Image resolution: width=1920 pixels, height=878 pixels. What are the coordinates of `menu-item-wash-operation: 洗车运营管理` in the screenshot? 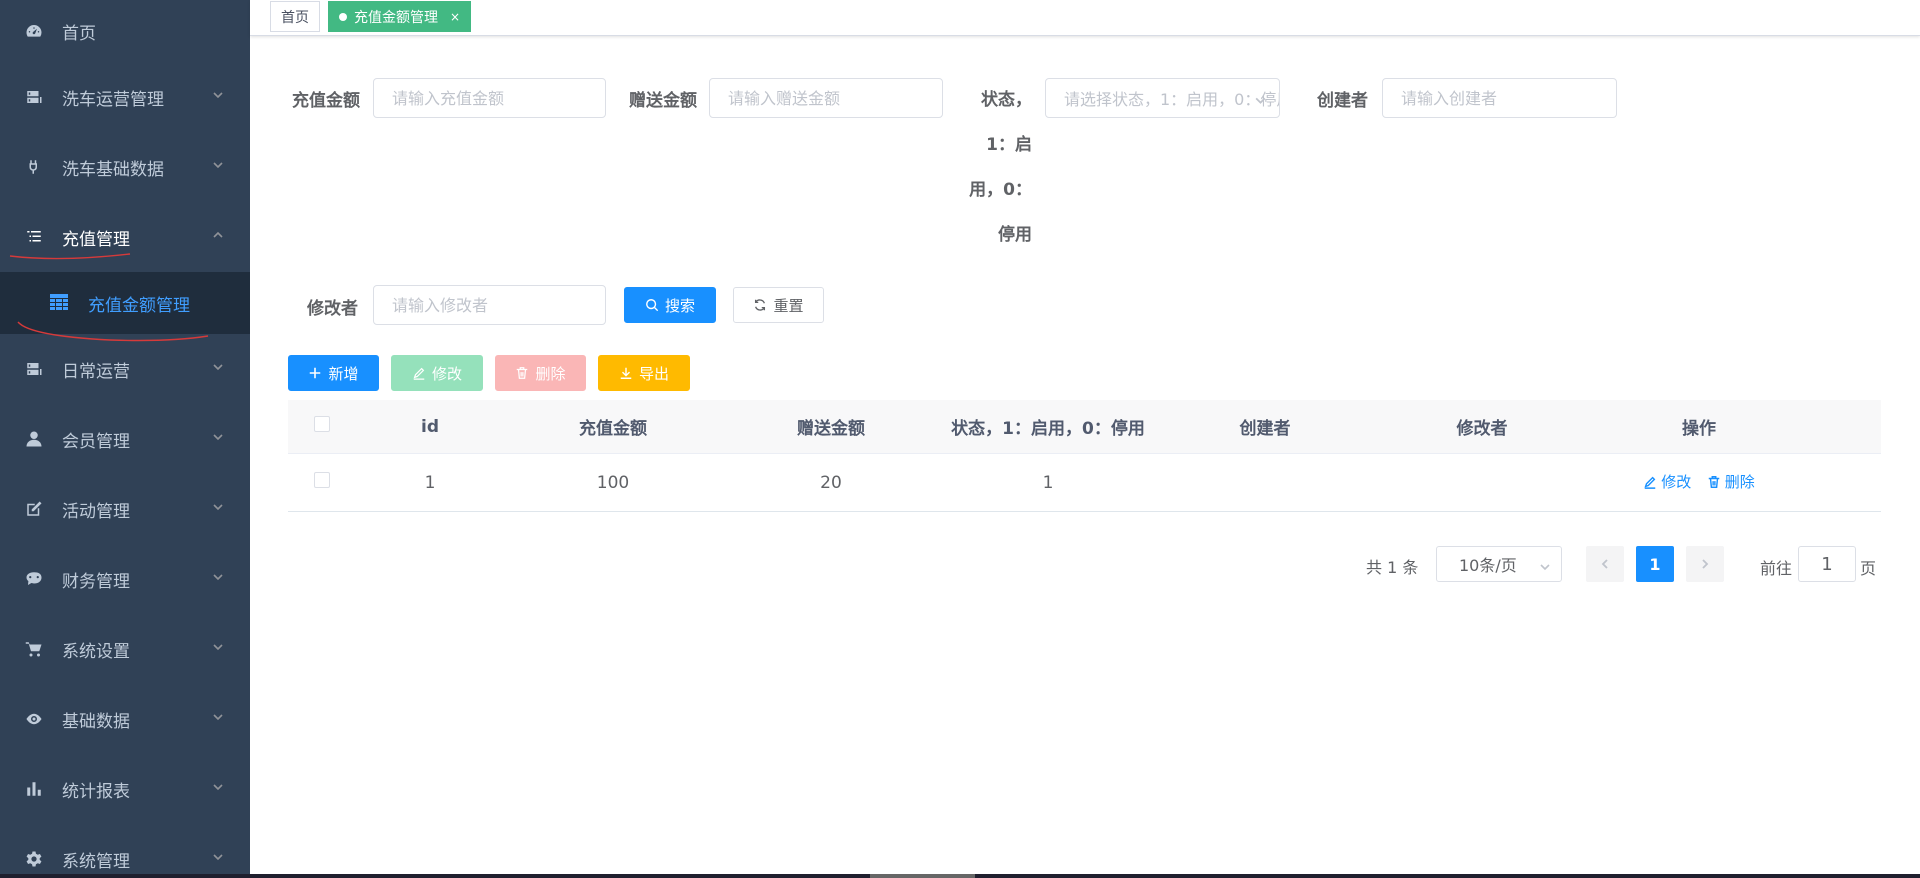 It's located at (125, 97).